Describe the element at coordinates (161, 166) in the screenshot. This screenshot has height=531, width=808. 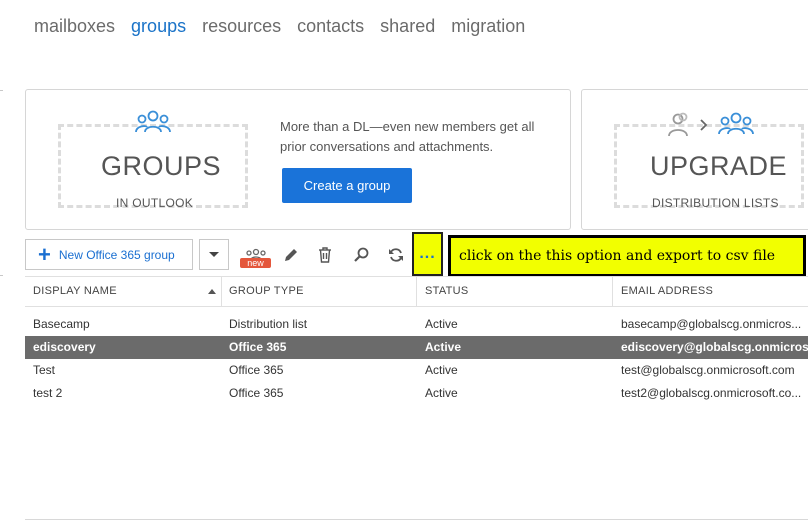
I see `groups-title: GROUPS` at that location.